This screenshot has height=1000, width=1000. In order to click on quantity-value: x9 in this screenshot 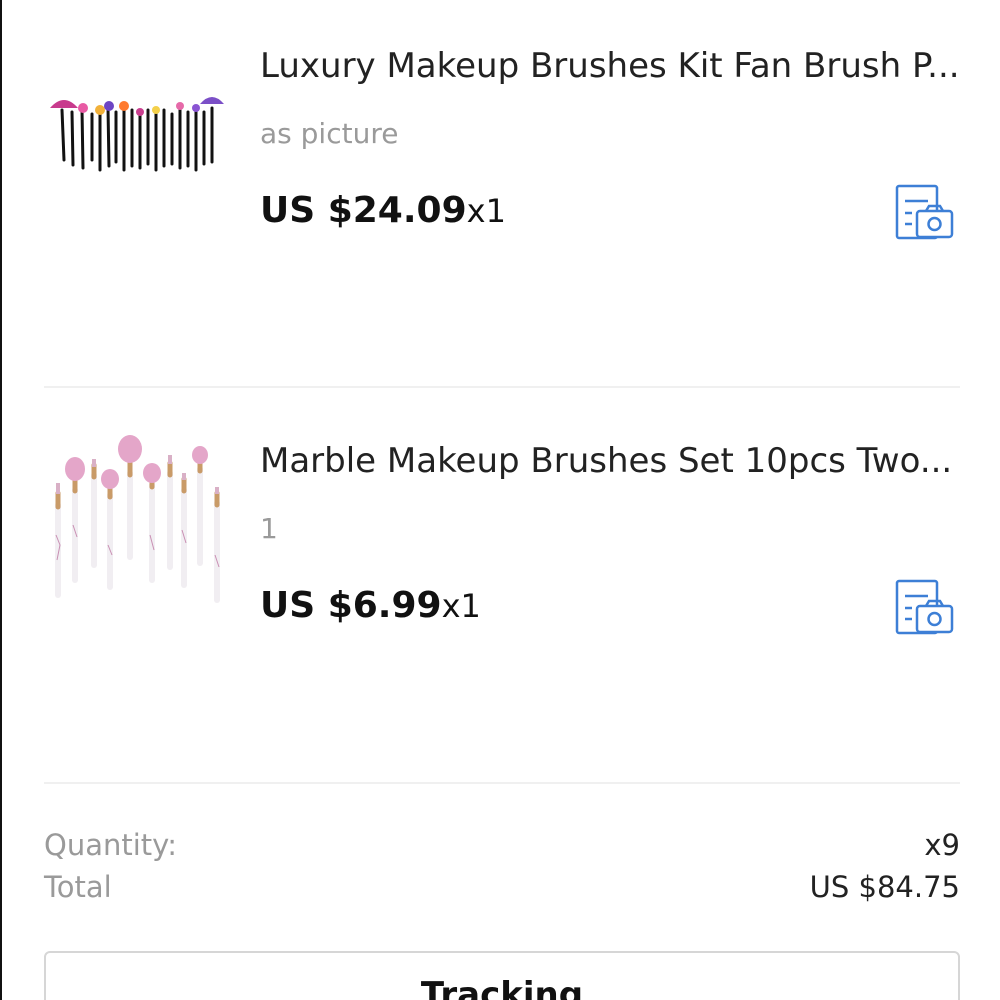, I will do `click(942, 845)`.